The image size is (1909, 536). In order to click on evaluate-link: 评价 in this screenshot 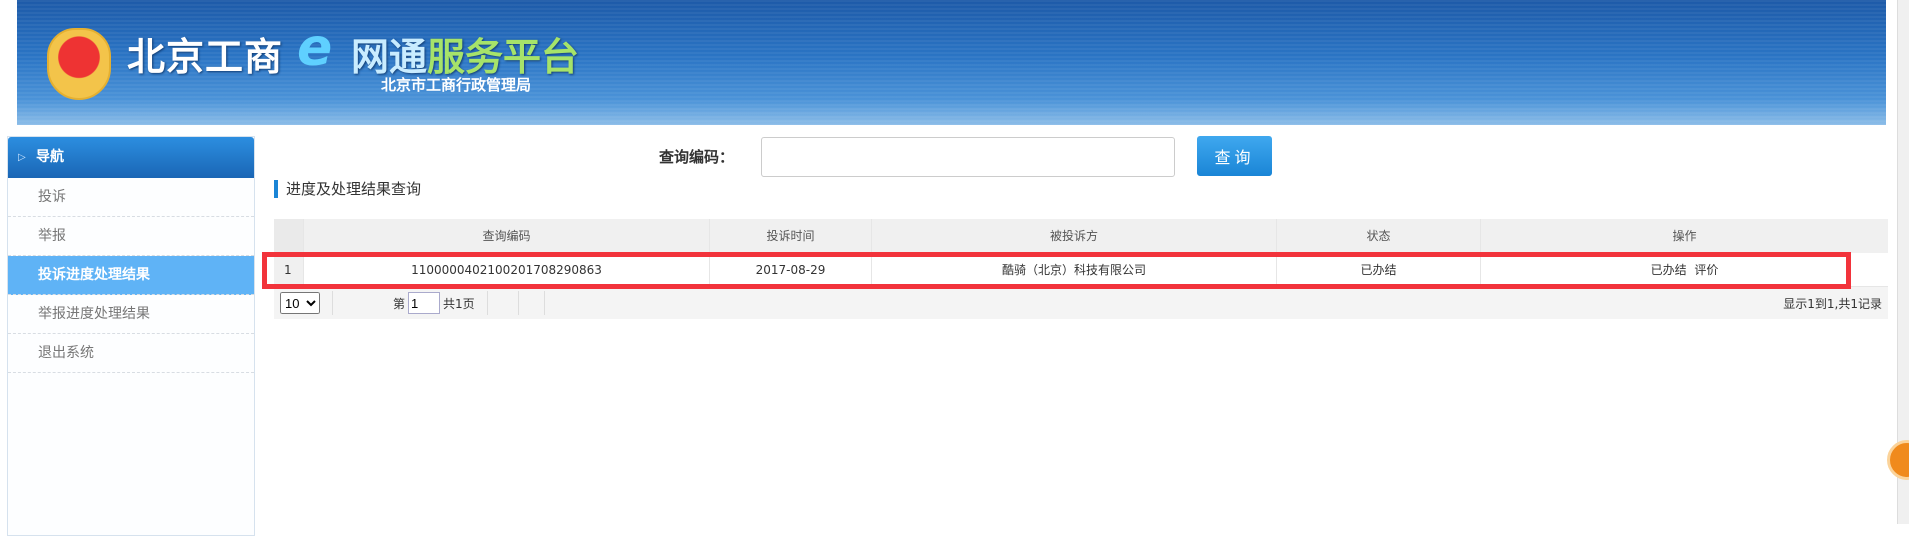, I will do `click(1706, 270)`.